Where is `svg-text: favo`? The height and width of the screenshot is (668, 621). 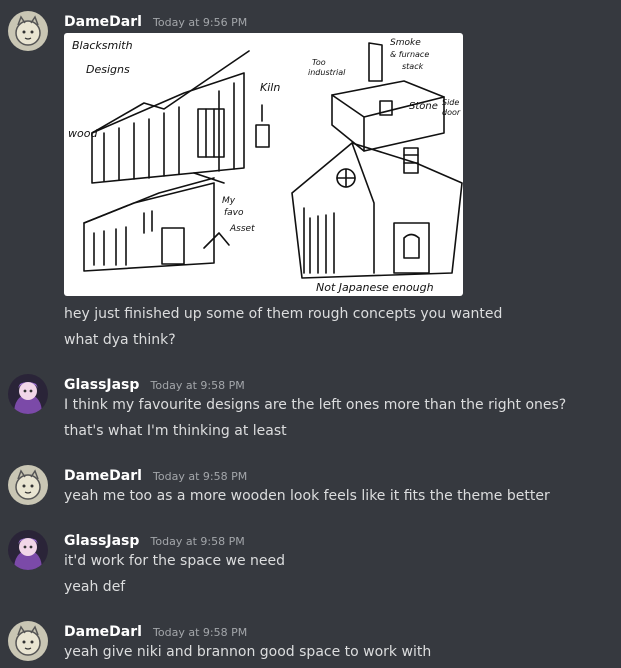
svg-text: favo is located at coordinates (234, 213).